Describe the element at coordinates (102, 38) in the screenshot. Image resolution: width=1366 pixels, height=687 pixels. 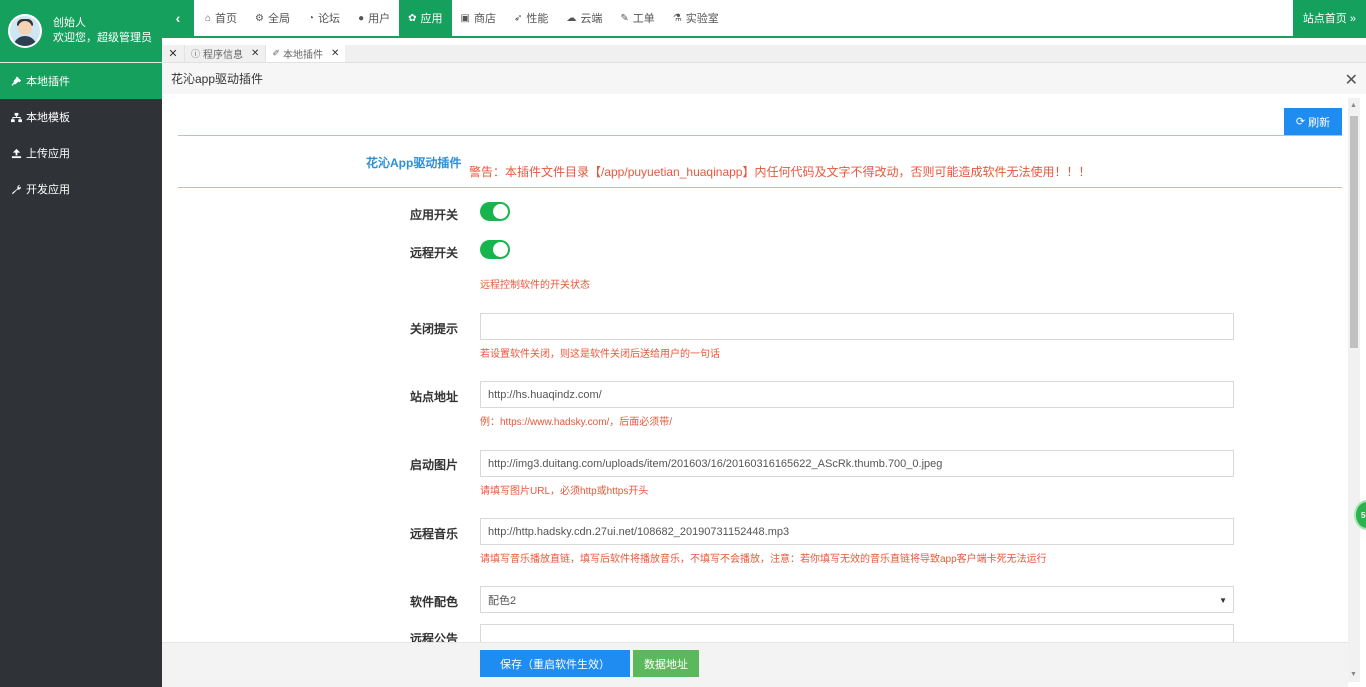
I see `user-greeting: 欢迎您，超级管理员` at that location.